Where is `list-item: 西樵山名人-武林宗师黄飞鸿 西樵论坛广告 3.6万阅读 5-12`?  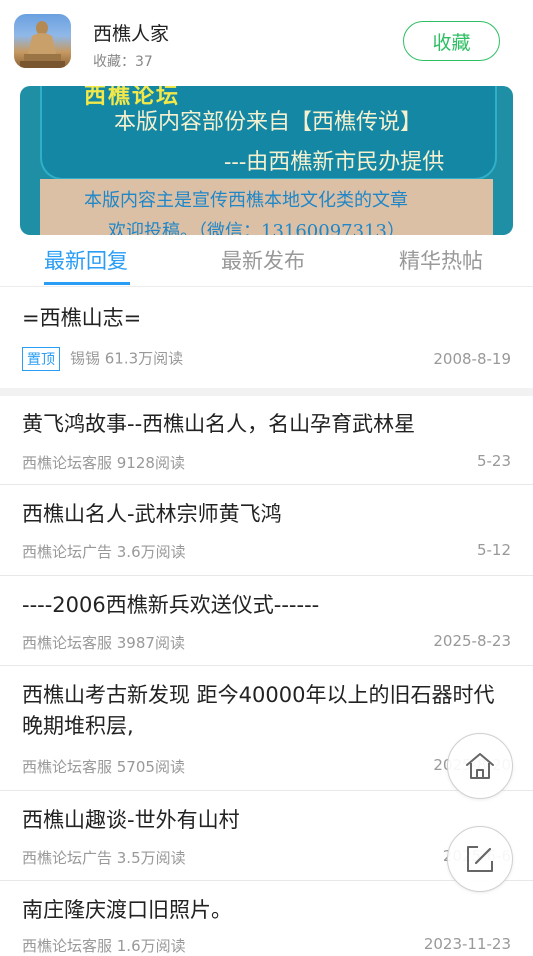 list-item: 西樵山名人-武林宗师黄飞鸿 西樵论坛广告 3.6万阅读 5-12 is located at coordinates (266, 530).